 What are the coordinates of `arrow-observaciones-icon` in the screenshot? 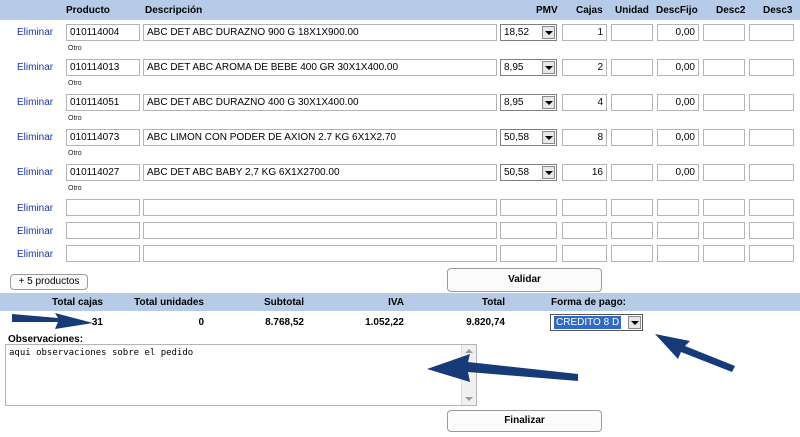 It's located at (502, 368).